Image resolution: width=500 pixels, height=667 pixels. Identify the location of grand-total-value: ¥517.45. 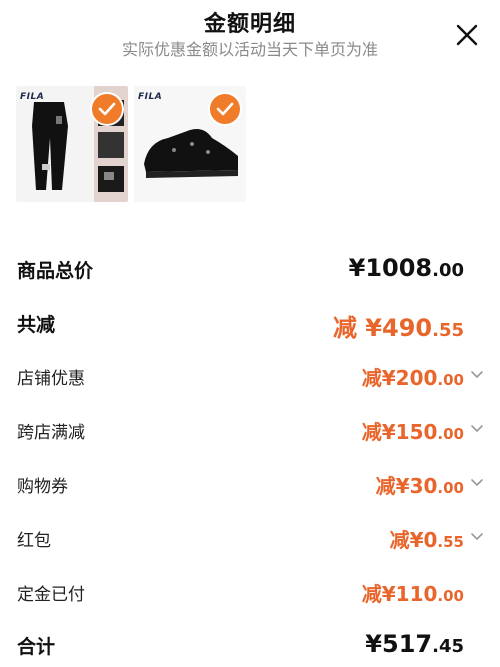
(414, 644).